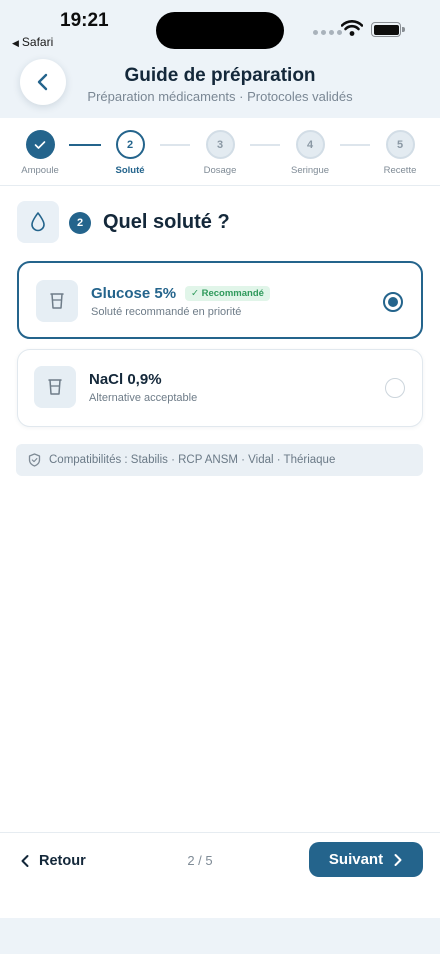  What do you see at coordinates (34, 460) in the screenshot?
I see `shield-icon` at bounding box center [34, 460].